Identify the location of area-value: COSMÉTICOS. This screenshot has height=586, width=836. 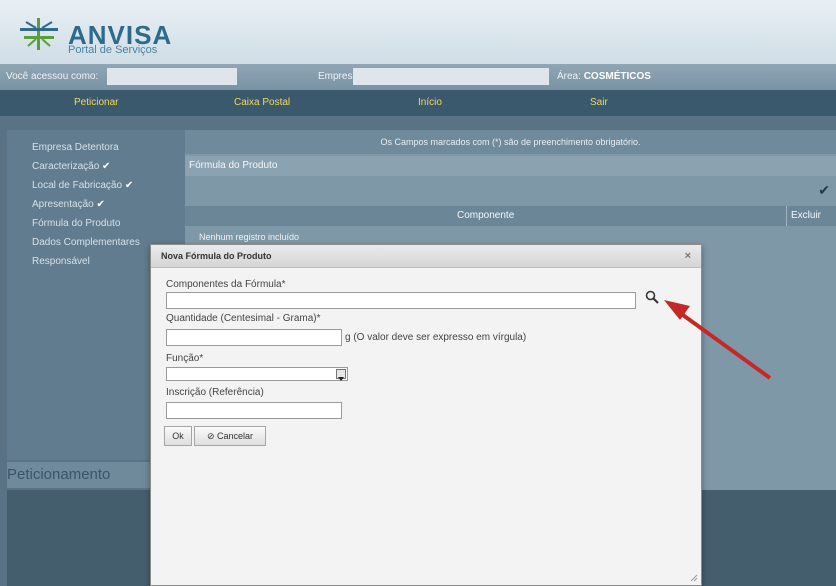
(617, 76).